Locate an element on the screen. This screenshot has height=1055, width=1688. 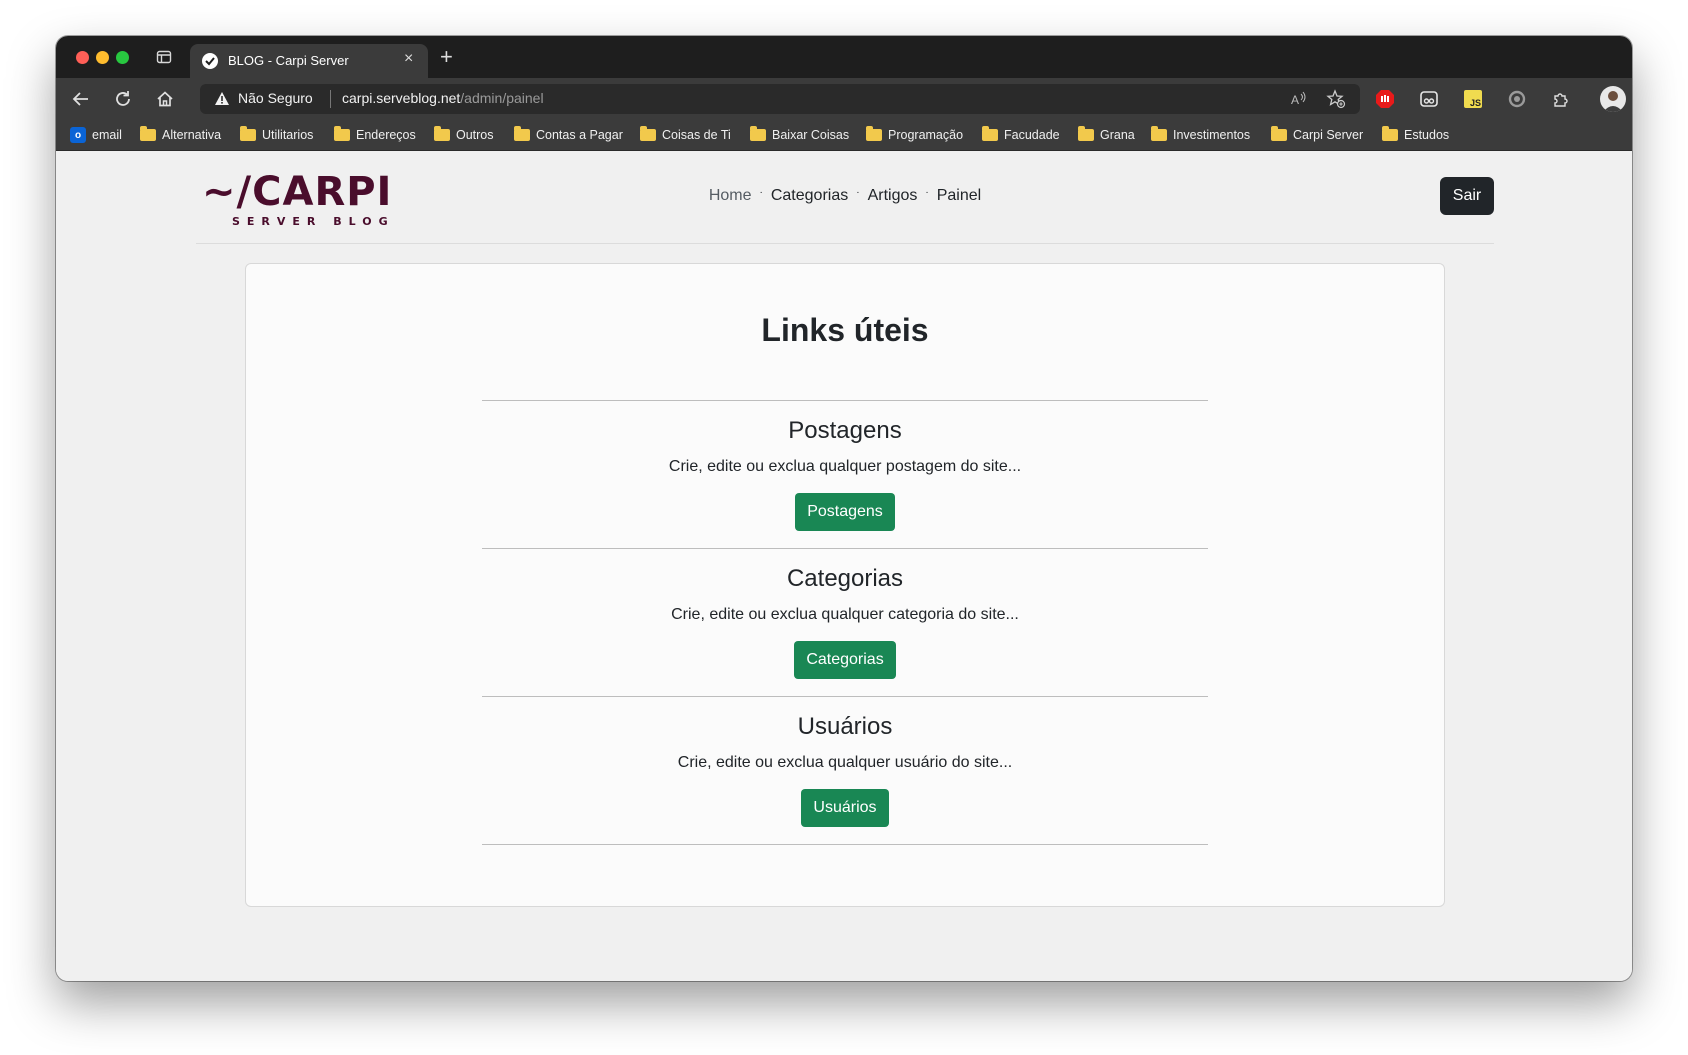
bookmark-enderecos: Endereços is located at coordinates (375, 134).